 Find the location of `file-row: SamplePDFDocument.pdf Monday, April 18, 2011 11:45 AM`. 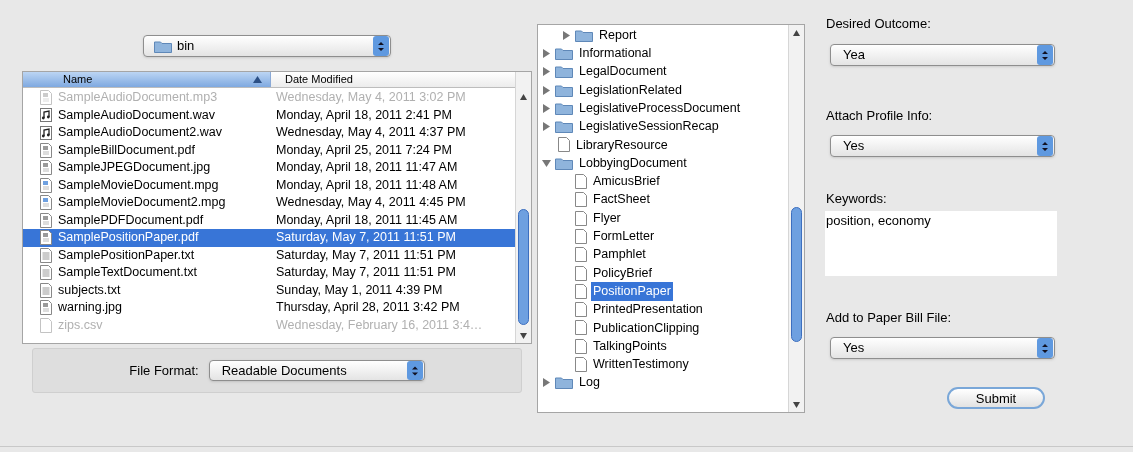

file-row: SamplePDFDocument.pdf Monday, April 18, 2011 11:45 AM is located at coordinates (269, 220).